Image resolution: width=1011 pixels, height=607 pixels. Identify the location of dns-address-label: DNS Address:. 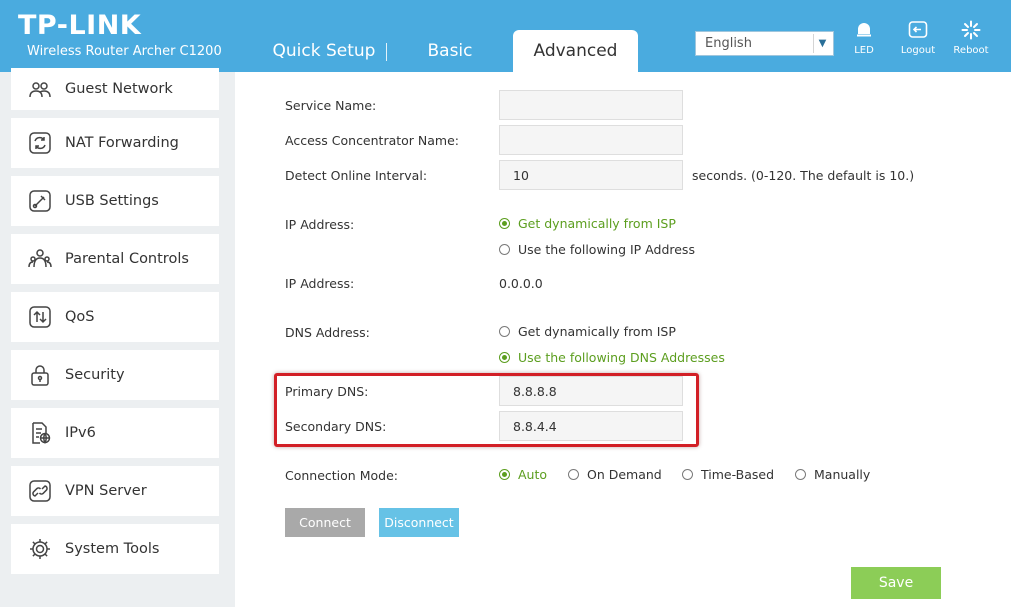
(327, 332).